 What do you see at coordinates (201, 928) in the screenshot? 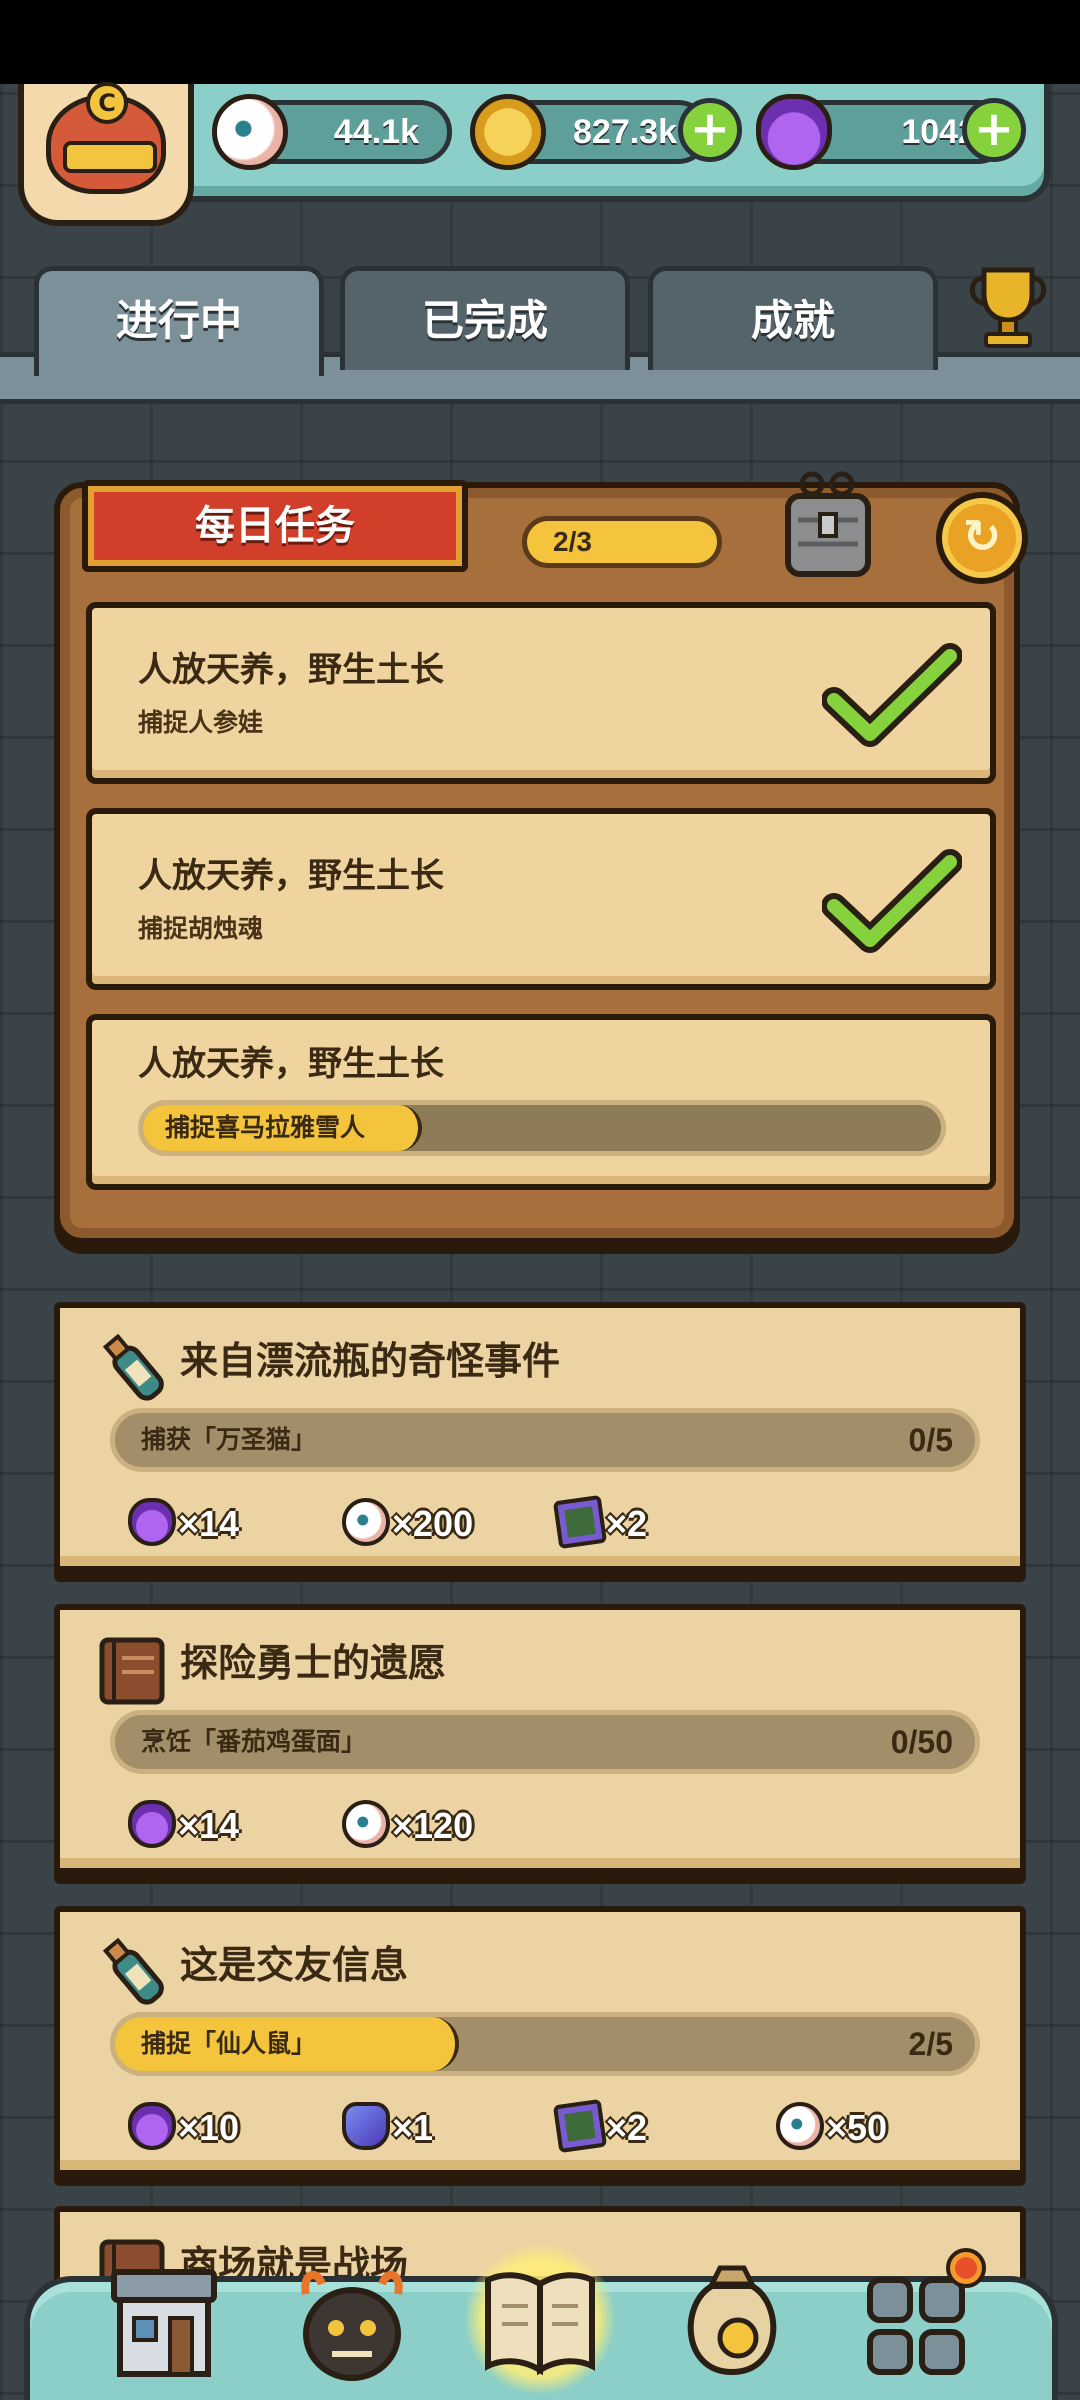
I see `task-detail: 捕捉胡烛魂` at bounding box center [201, 928].